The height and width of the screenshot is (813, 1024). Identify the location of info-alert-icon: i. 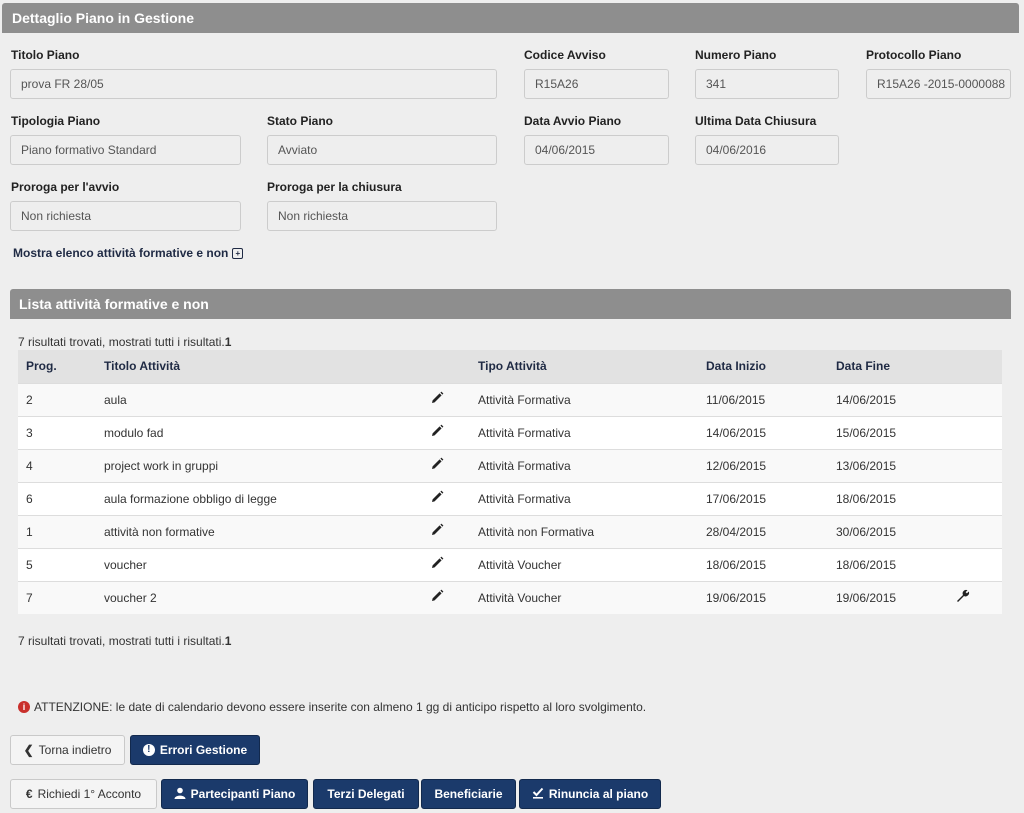
(24, 707).